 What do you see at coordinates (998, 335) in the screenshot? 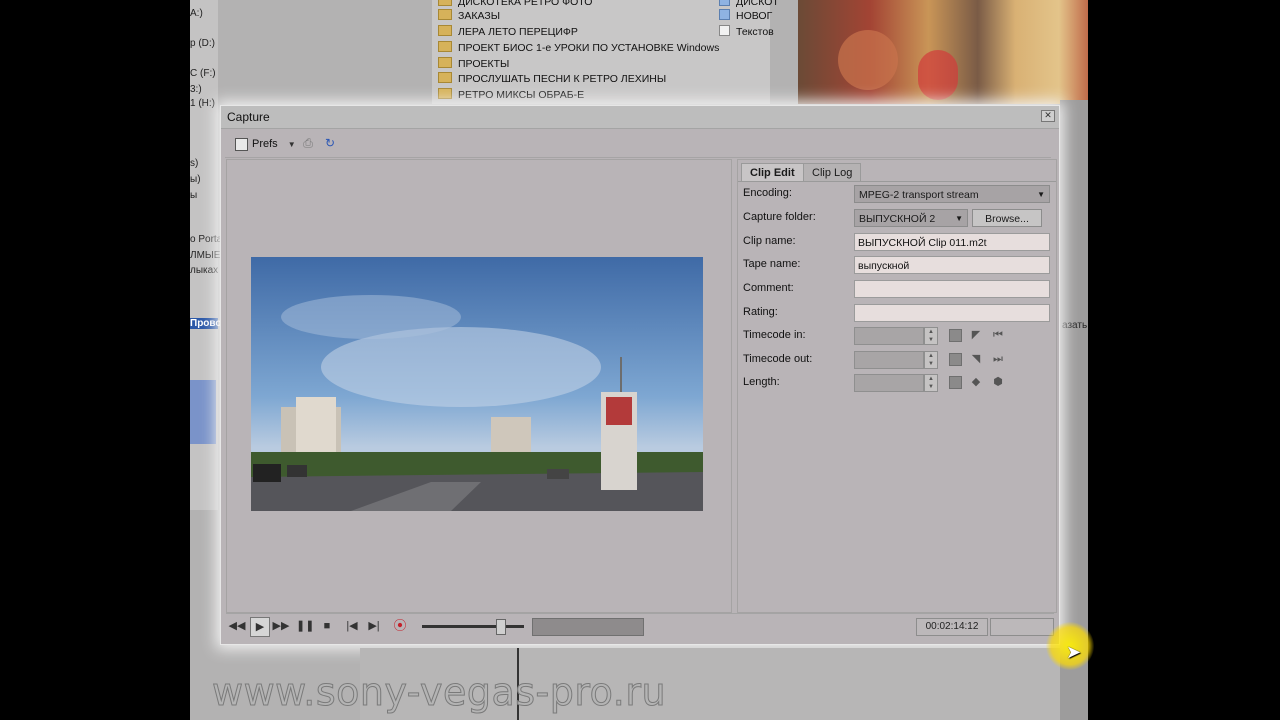
I see `goto-in-icon: ⏮` at bounding box center [998, 335].